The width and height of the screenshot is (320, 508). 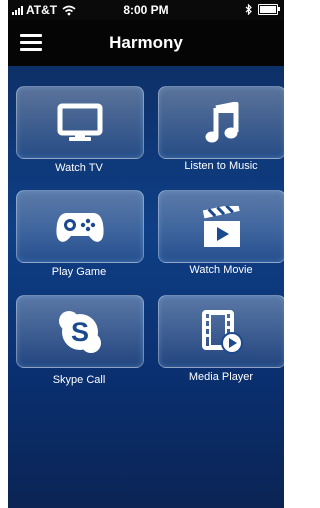 I want to click on music-note-icon, so click(x=222, y=121).